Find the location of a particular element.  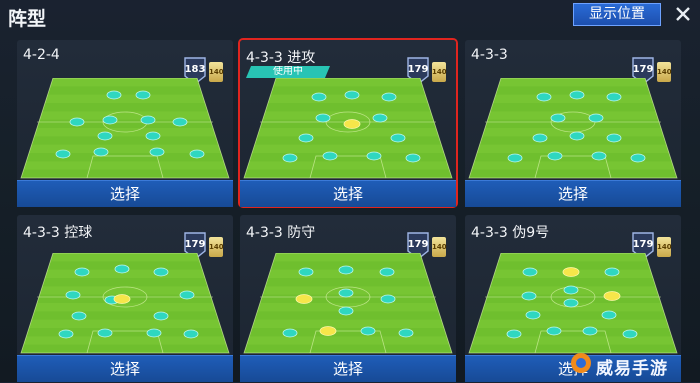

formation-card-4-3-3: 4-3-3 179 140 选择 is located at coordinates (573, 123).